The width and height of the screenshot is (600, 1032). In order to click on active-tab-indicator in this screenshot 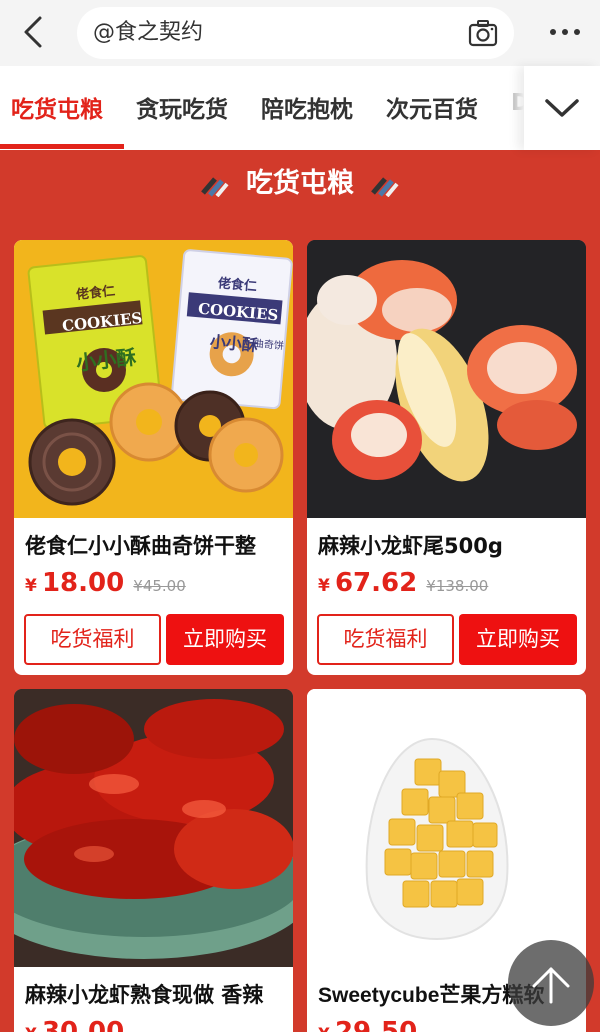, I will do `click(62, 146)`.